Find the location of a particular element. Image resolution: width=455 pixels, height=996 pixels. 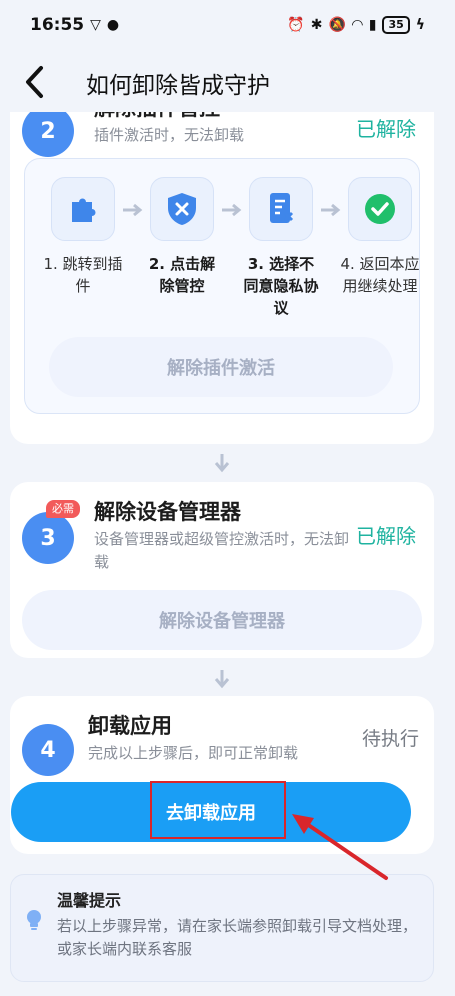

status-bar: 16:55 ▽ ● ⏰ ✱ 🔕 ◠ ▮ 35 ϟ is located at coordinates (227, 25).